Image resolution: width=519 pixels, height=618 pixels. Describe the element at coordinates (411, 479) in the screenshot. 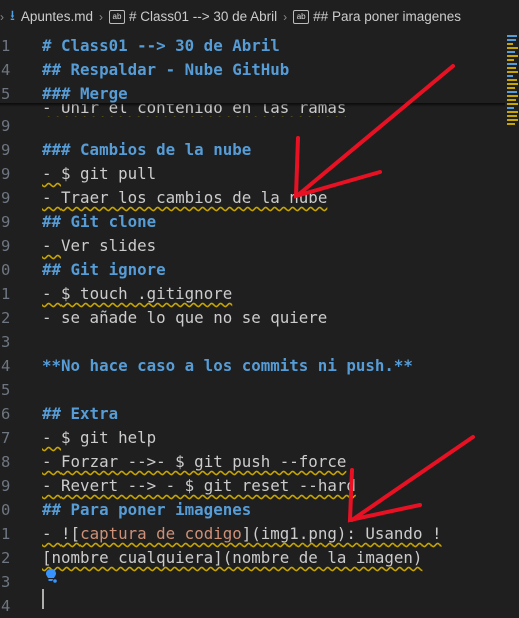

I see `red-arrow-bottom` at that location.